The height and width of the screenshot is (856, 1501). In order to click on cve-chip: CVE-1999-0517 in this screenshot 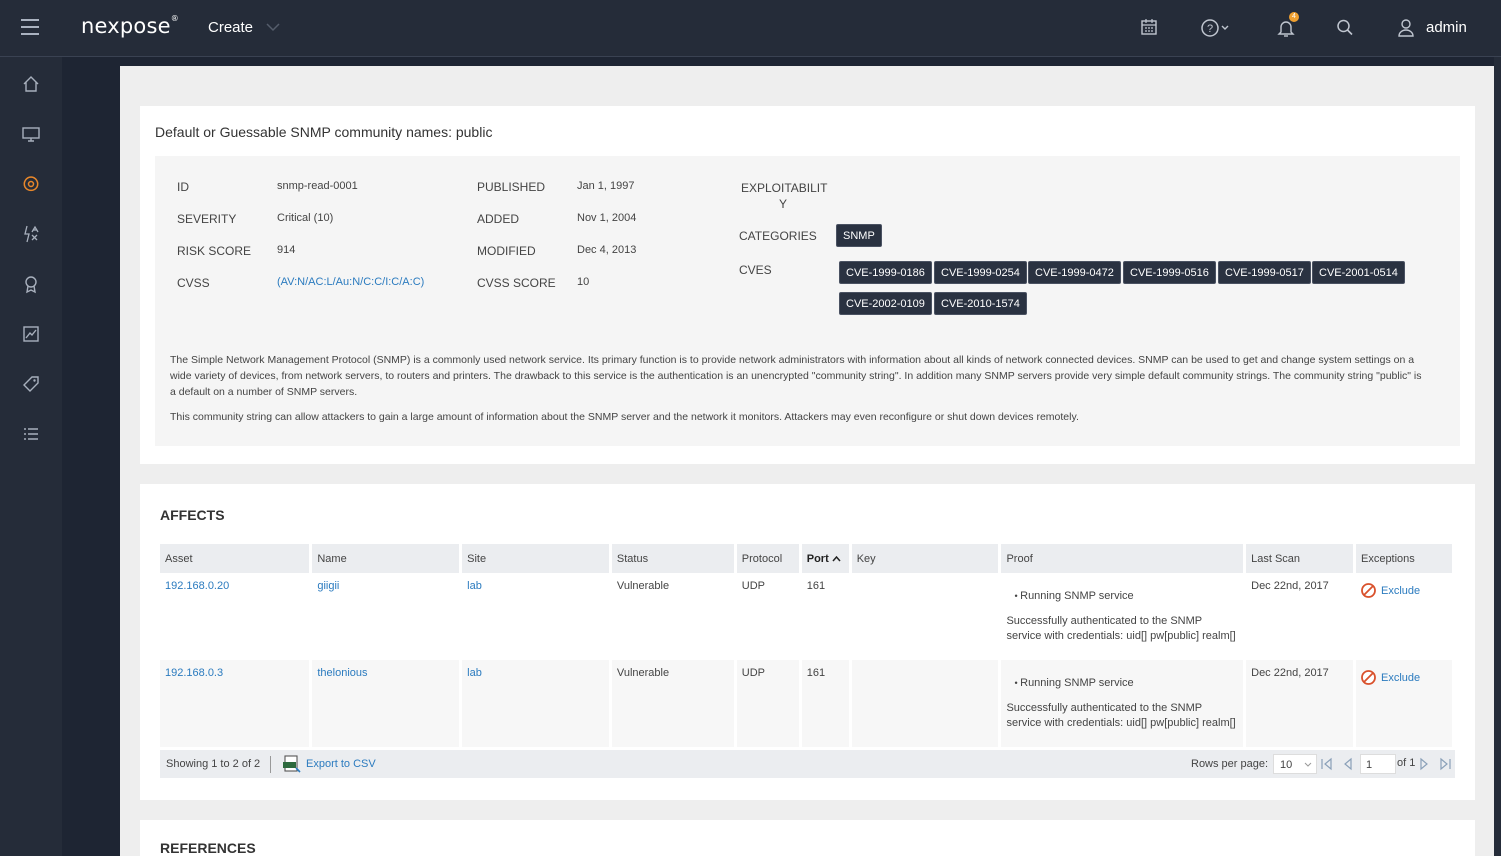, I will do `click(1264, 272)`.